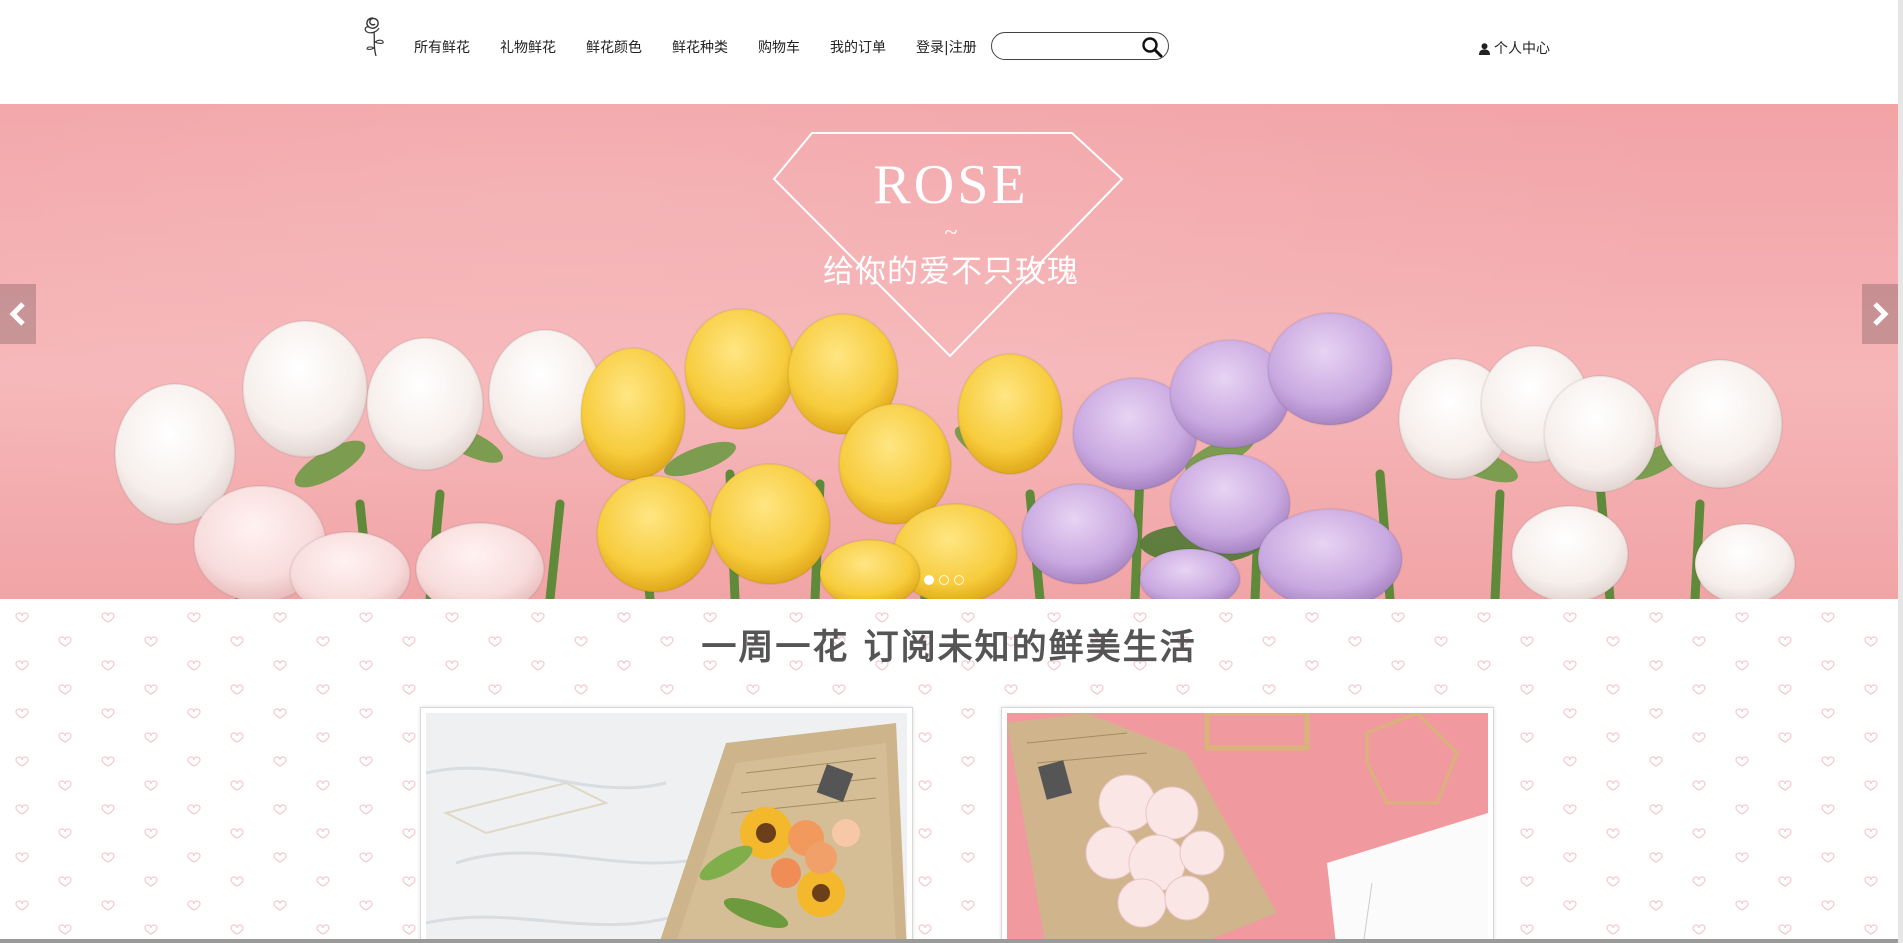  What do you see at coordinates (946, 48) in the screenshot?
I see `nav-login-register: 登录|注册` at bounding box center [946, 48].